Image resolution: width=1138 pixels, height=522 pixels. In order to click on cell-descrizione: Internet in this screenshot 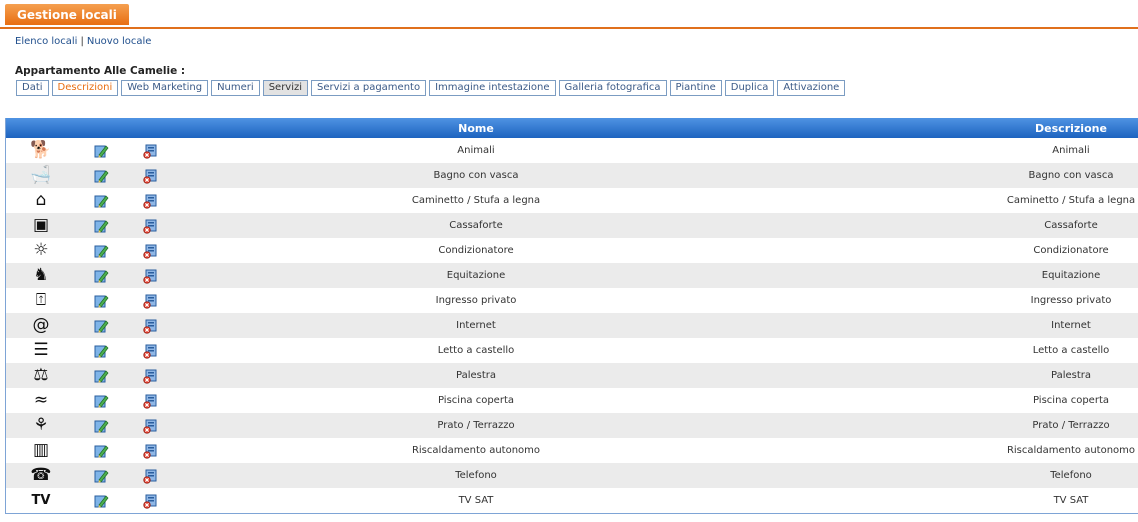, I will do `click(1071, 325)`.